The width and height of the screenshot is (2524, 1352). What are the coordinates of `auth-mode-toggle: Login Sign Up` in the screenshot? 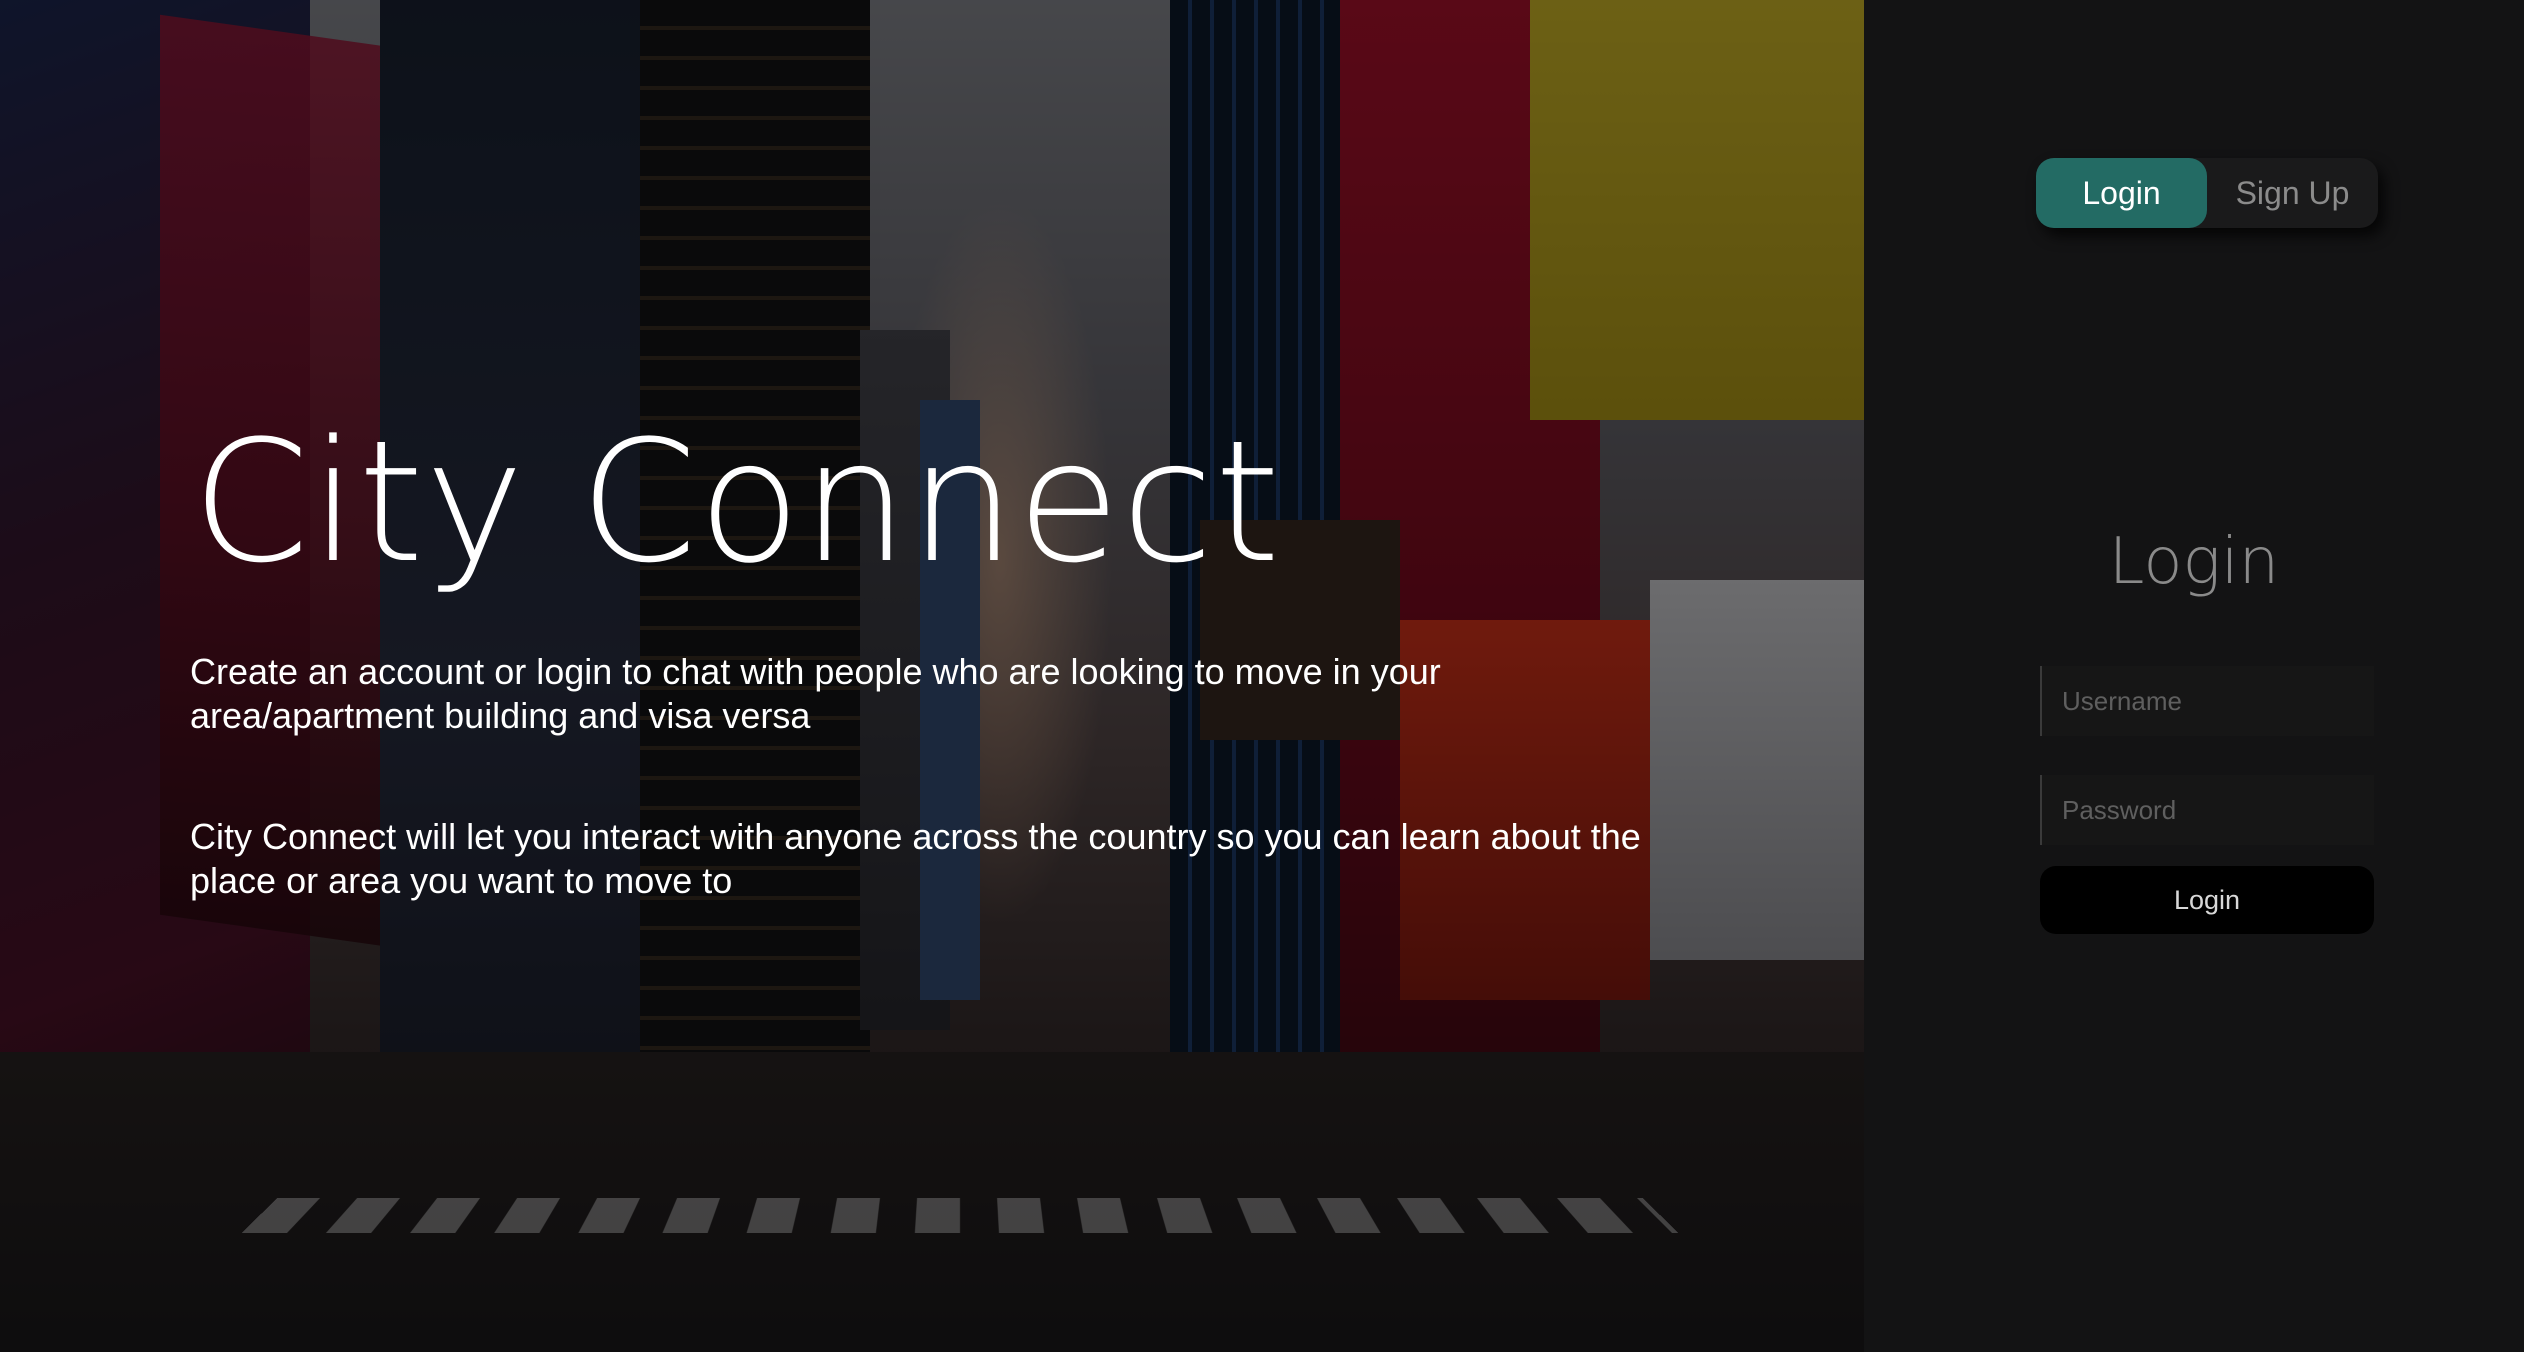 It's located at (2207, 193).